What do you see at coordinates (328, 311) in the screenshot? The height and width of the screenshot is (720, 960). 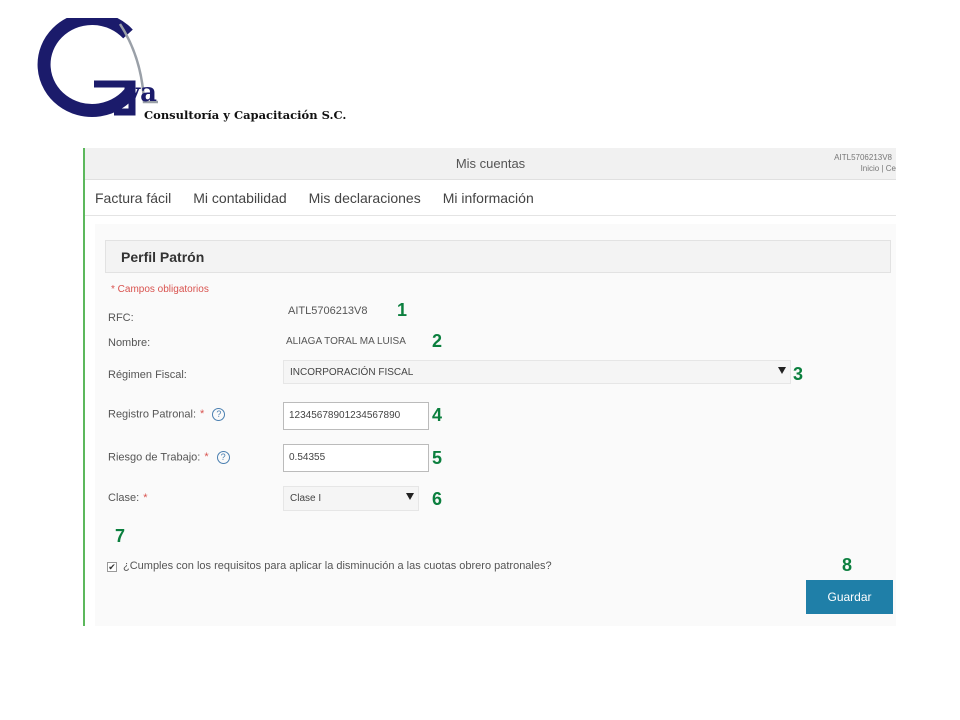 I see `rfc-value: AITL5706213V8` at bounding box center [328, 311].